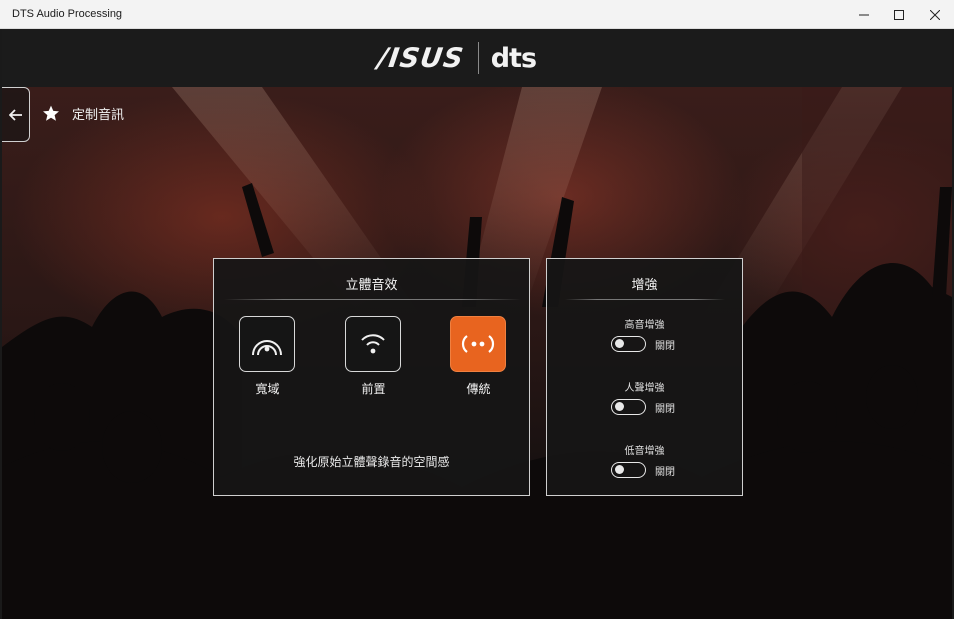 This screenshot has height=619, width=954. Describe the element at coordinates (644, 285) in the screenshot. I see `enhance-title: 增強` at that location.